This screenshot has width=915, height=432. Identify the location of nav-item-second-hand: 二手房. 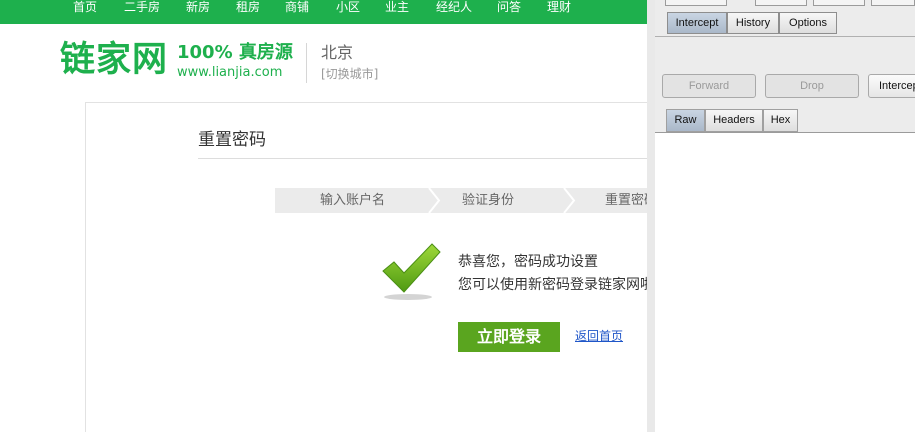
(142, 10).